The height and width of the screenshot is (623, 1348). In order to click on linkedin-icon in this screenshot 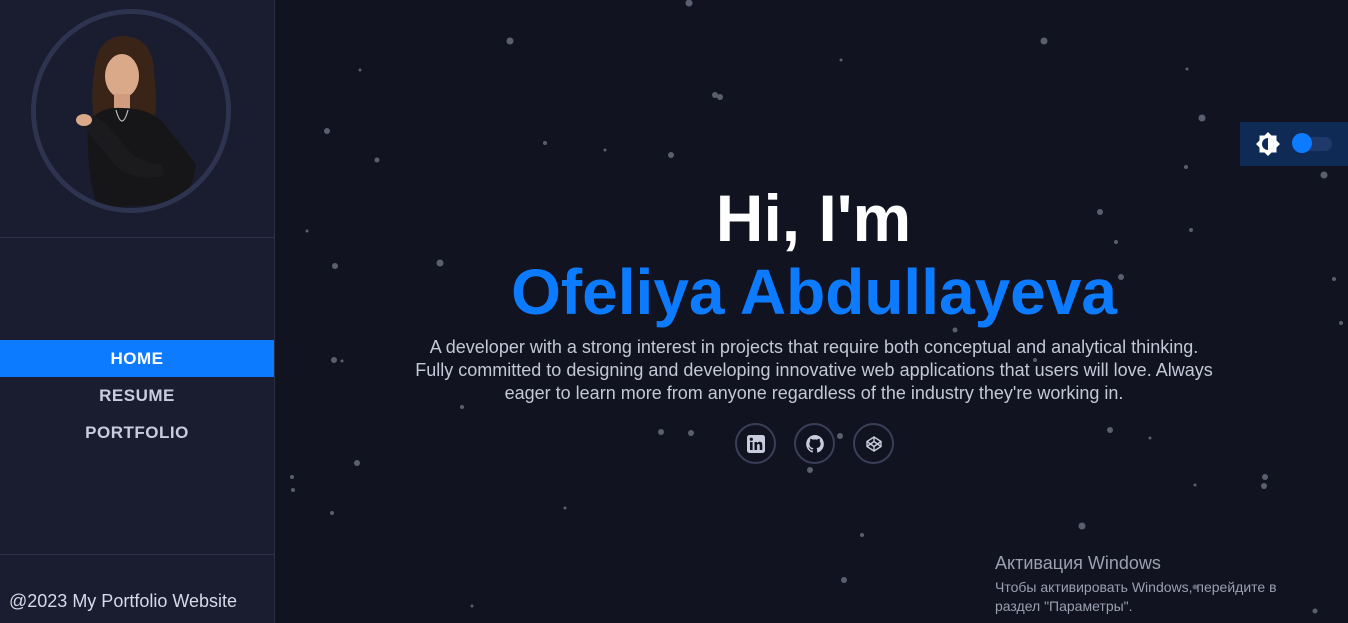, I will do `click(755, 443)`.